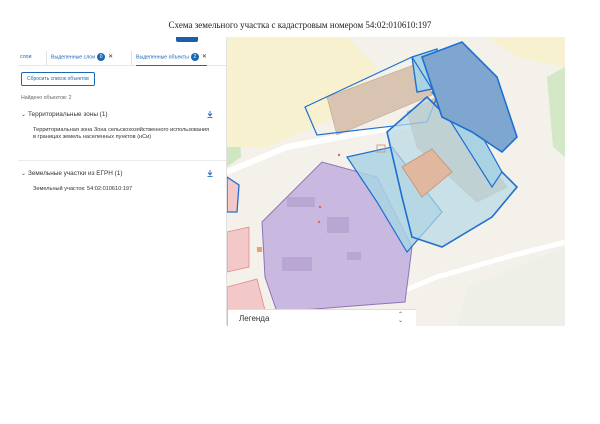 This screenshot has height=424, width=600. What do you see at coordinates (123, 189) in the screenshot?
I see `parcel-item: Земельный участок: 54:02:010610:197` at bounding box center [123, 189].